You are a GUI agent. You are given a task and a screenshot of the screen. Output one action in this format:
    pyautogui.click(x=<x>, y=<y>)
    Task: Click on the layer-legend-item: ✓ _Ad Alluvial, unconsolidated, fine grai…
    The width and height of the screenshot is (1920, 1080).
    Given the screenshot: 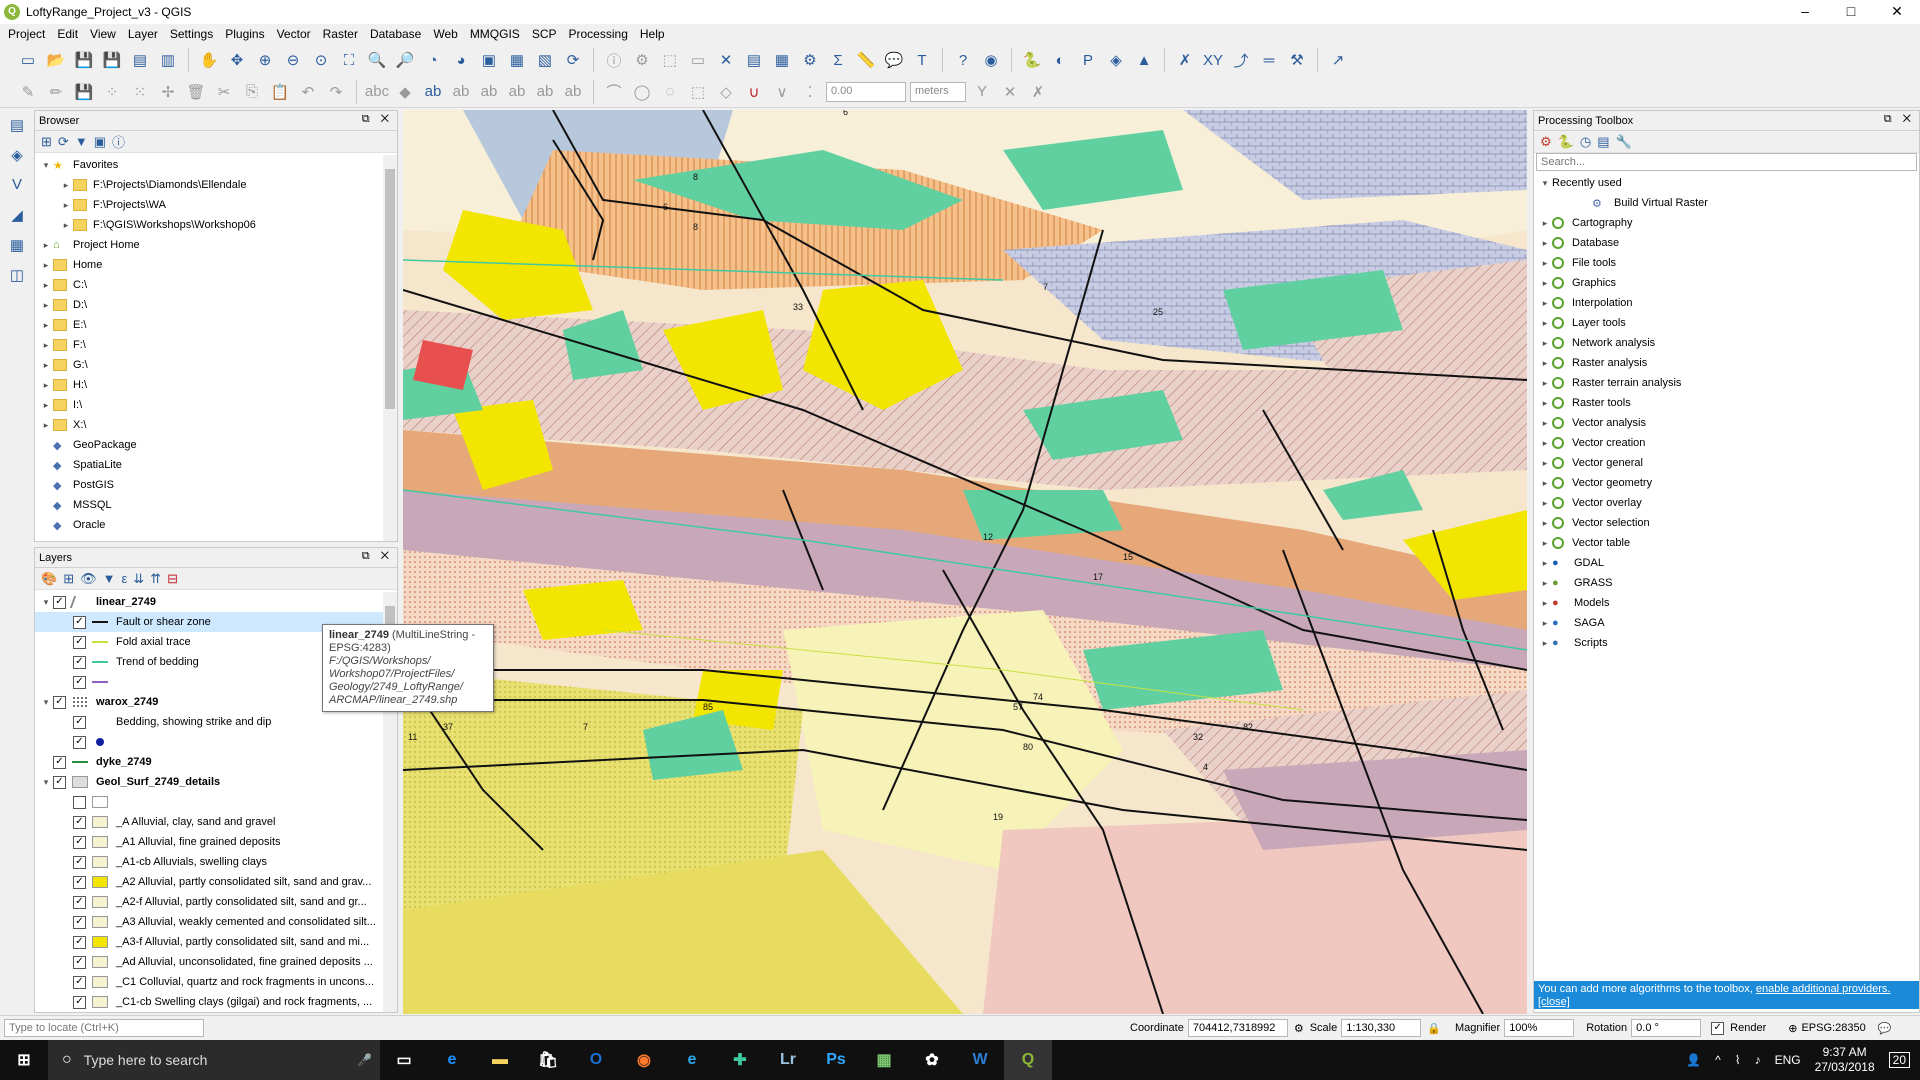 What is the action you would take?
    pyautogui.click(x=216, y=962)
    